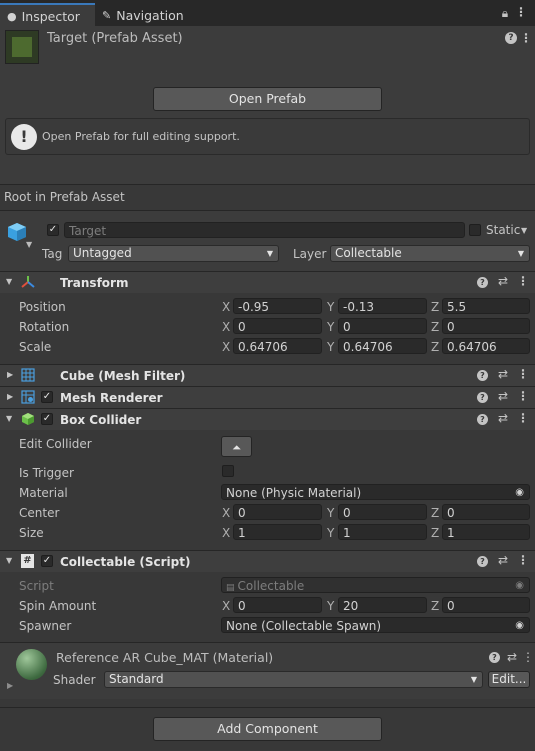 The width and height of the screenshot is (535, 751). I want to click on spin-amount-z-axis-label: Z, so click(435, 606).